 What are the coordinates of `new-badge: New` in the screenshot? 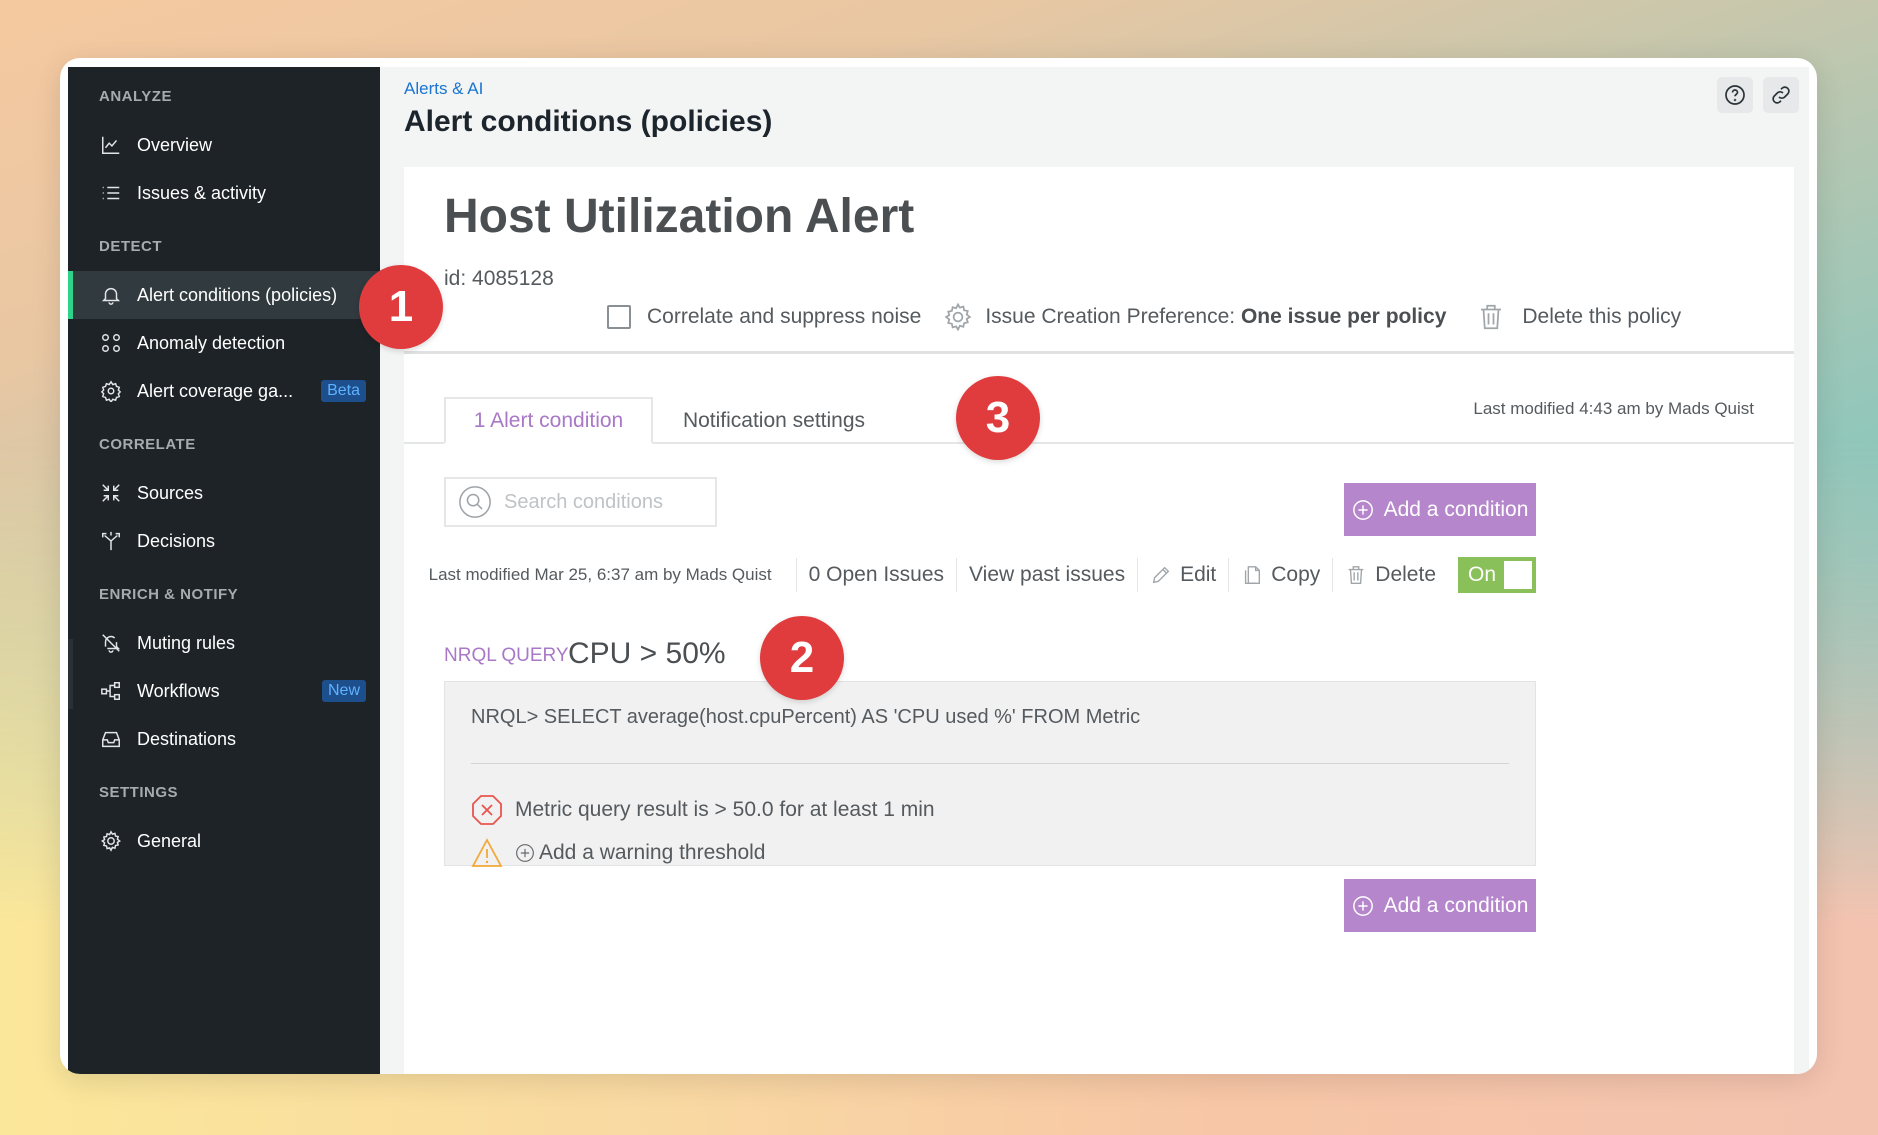 It's located at (343, 691).